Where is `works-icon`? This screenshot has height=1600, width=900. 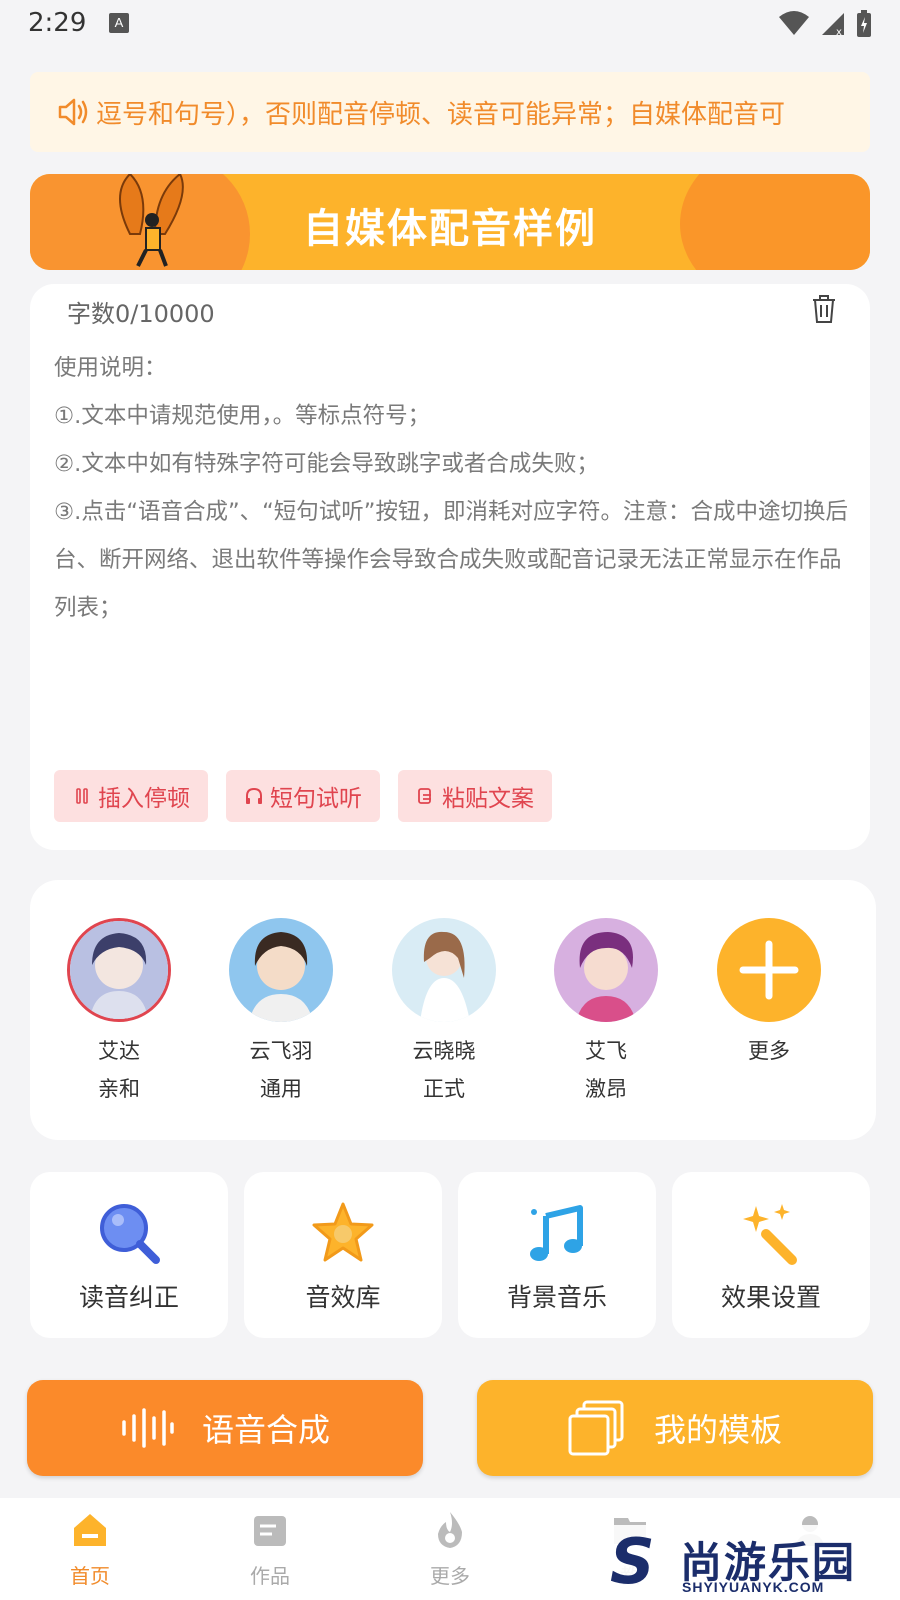 works-icon is located at coordinates (270, 1531).